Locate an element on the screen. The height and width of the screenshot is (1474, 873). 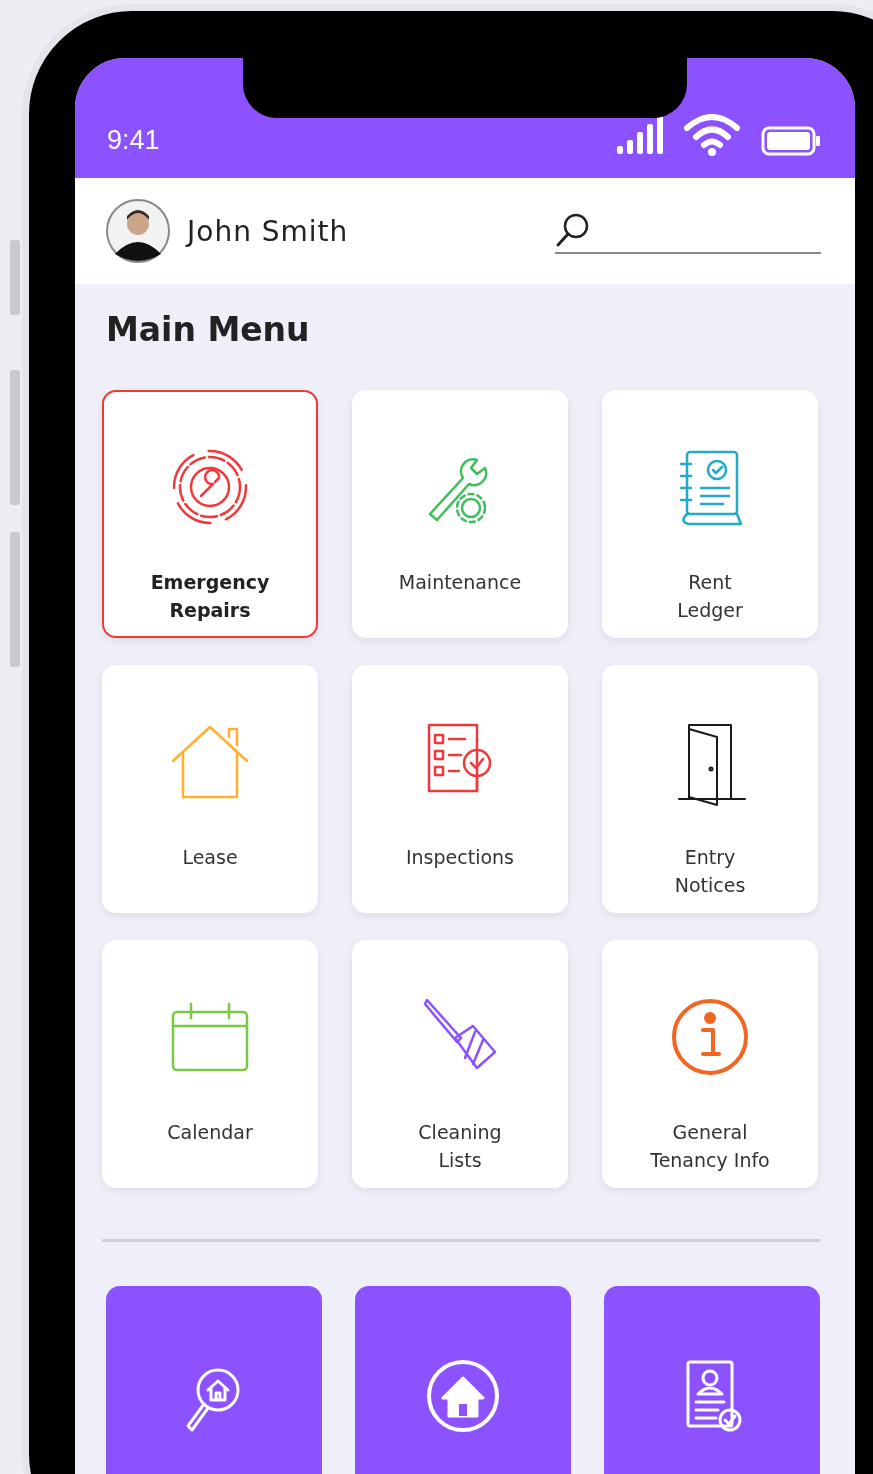
user-name: John Smith is located at coordinates (268, 231).